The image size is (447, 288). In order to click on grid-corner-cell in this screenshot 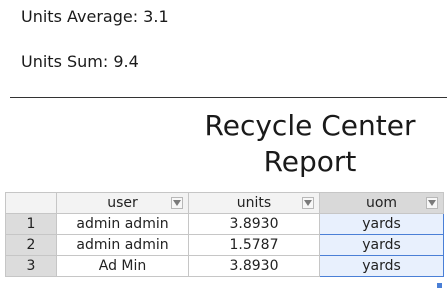, I will do `click(31, 203)`.